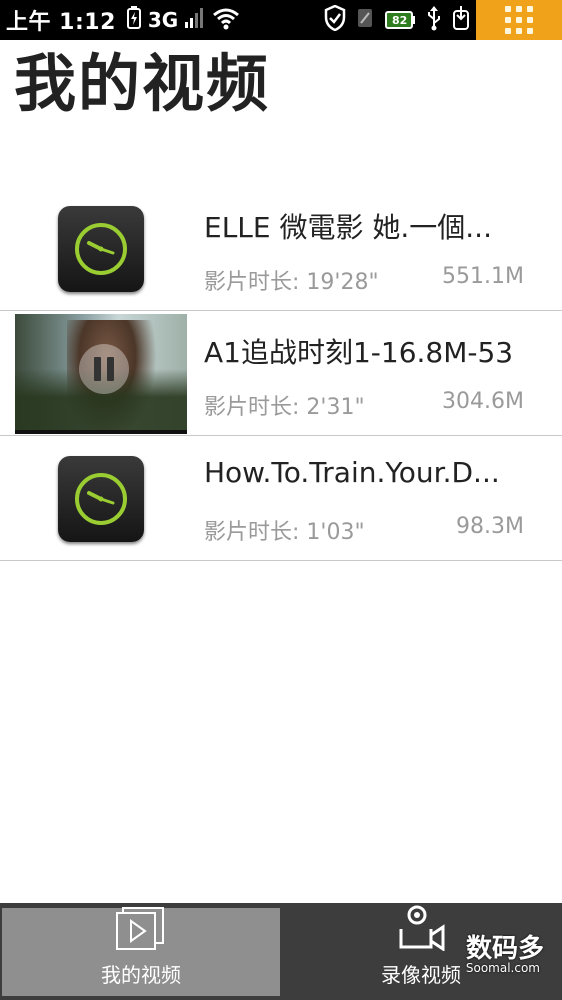 The height and width of the screenshot is (1000, 562). What do you see at coordinates (483, 401) in the screenshot?
I see `video-size: 304.6M` at bounding box center [483, 401].